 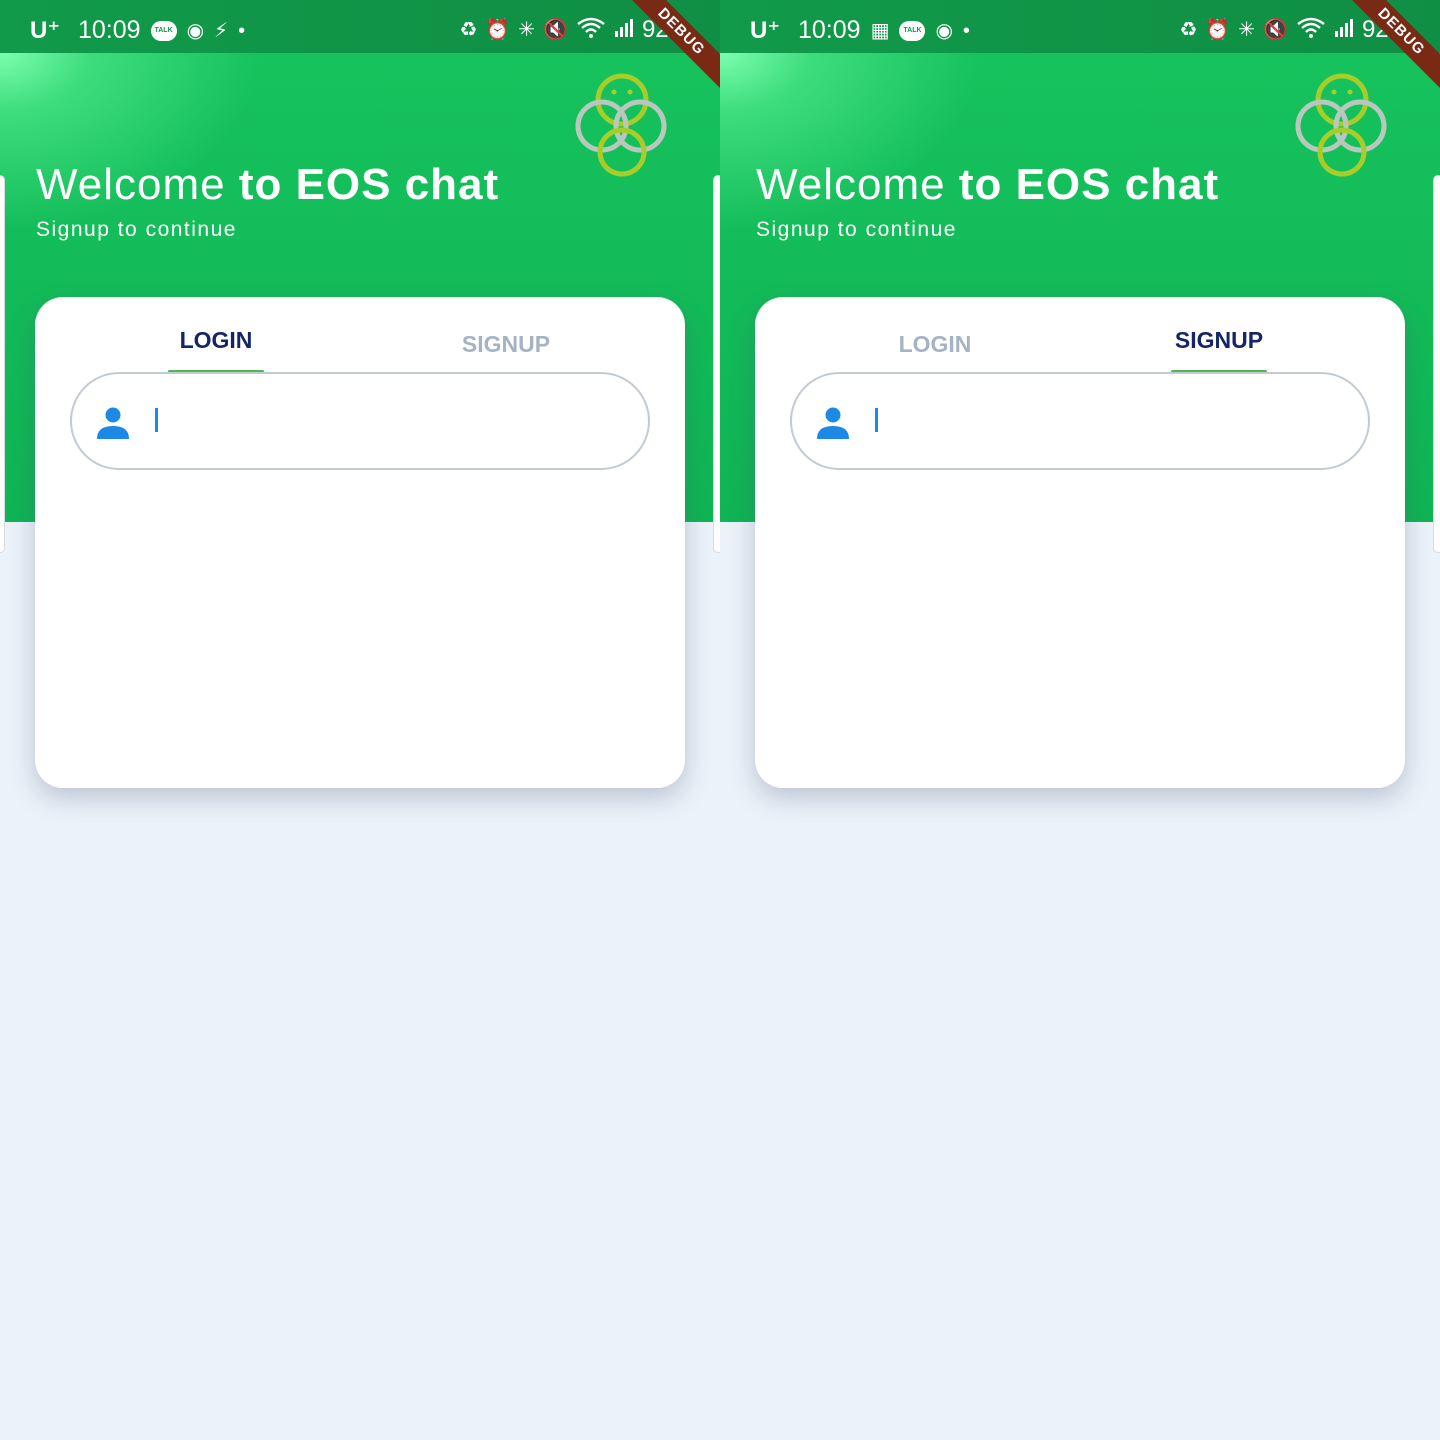 What do you see at coordinates (360, 26) in the screenshot?
I see `status-bar: U⁺ 10:09 TALK ◉ ⚡ • ♻ ⏰ ✳ 🔇 92%` at bounding box center [360, 26].